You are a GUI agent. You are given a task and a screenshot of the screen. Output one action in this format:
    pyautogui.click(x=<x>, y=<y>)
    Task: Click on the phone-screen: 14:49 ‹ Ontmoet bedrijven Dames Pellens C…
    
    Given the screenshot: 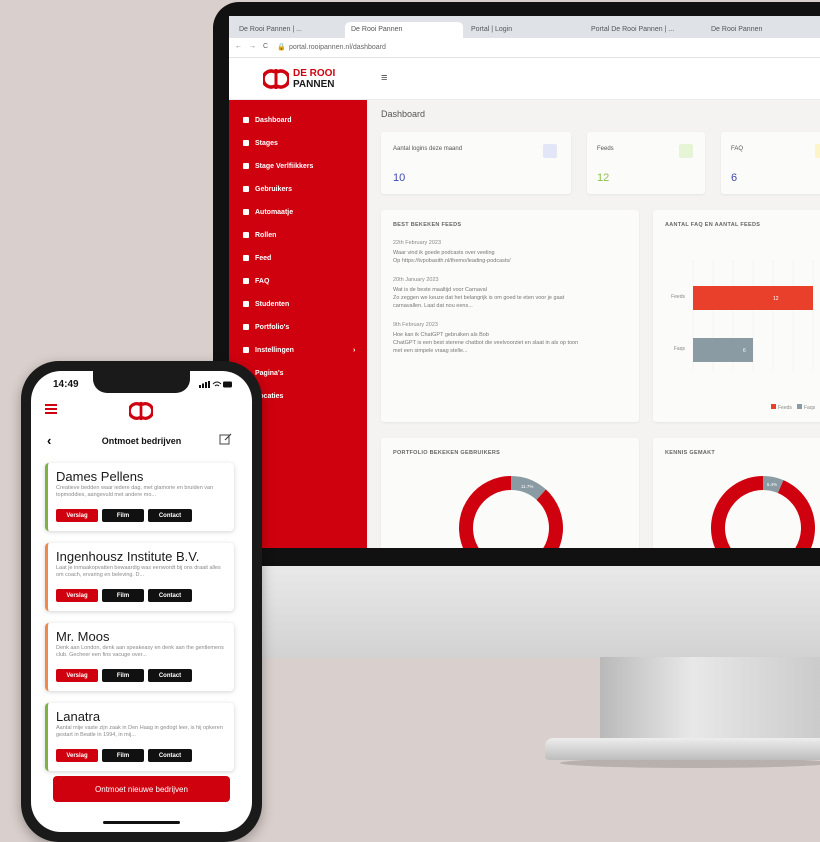 What is the action you would take?
    pyautogui.click(x=141, y=601)
    